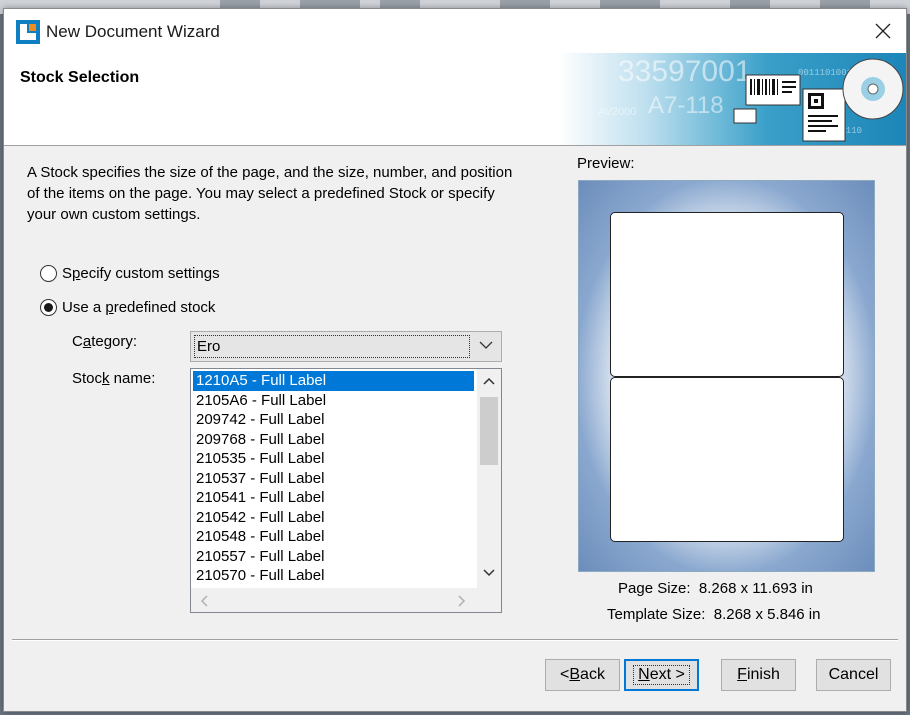 This screenshot has width=910, height=715. What do you see at coordinates (489, 573) in the screenshot?
I see `scroll-down-icon` at bounding box center [489, 573].